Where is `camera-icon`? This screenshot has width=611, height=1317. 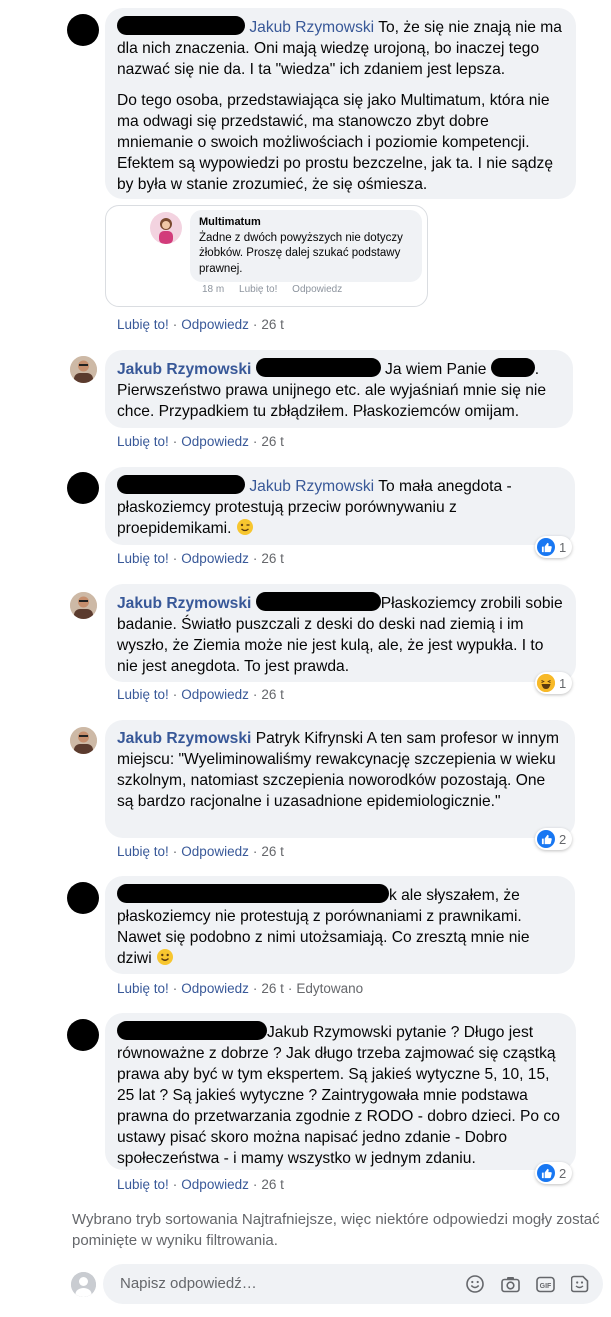 camera-icon is located at coordinates (510, 1284).